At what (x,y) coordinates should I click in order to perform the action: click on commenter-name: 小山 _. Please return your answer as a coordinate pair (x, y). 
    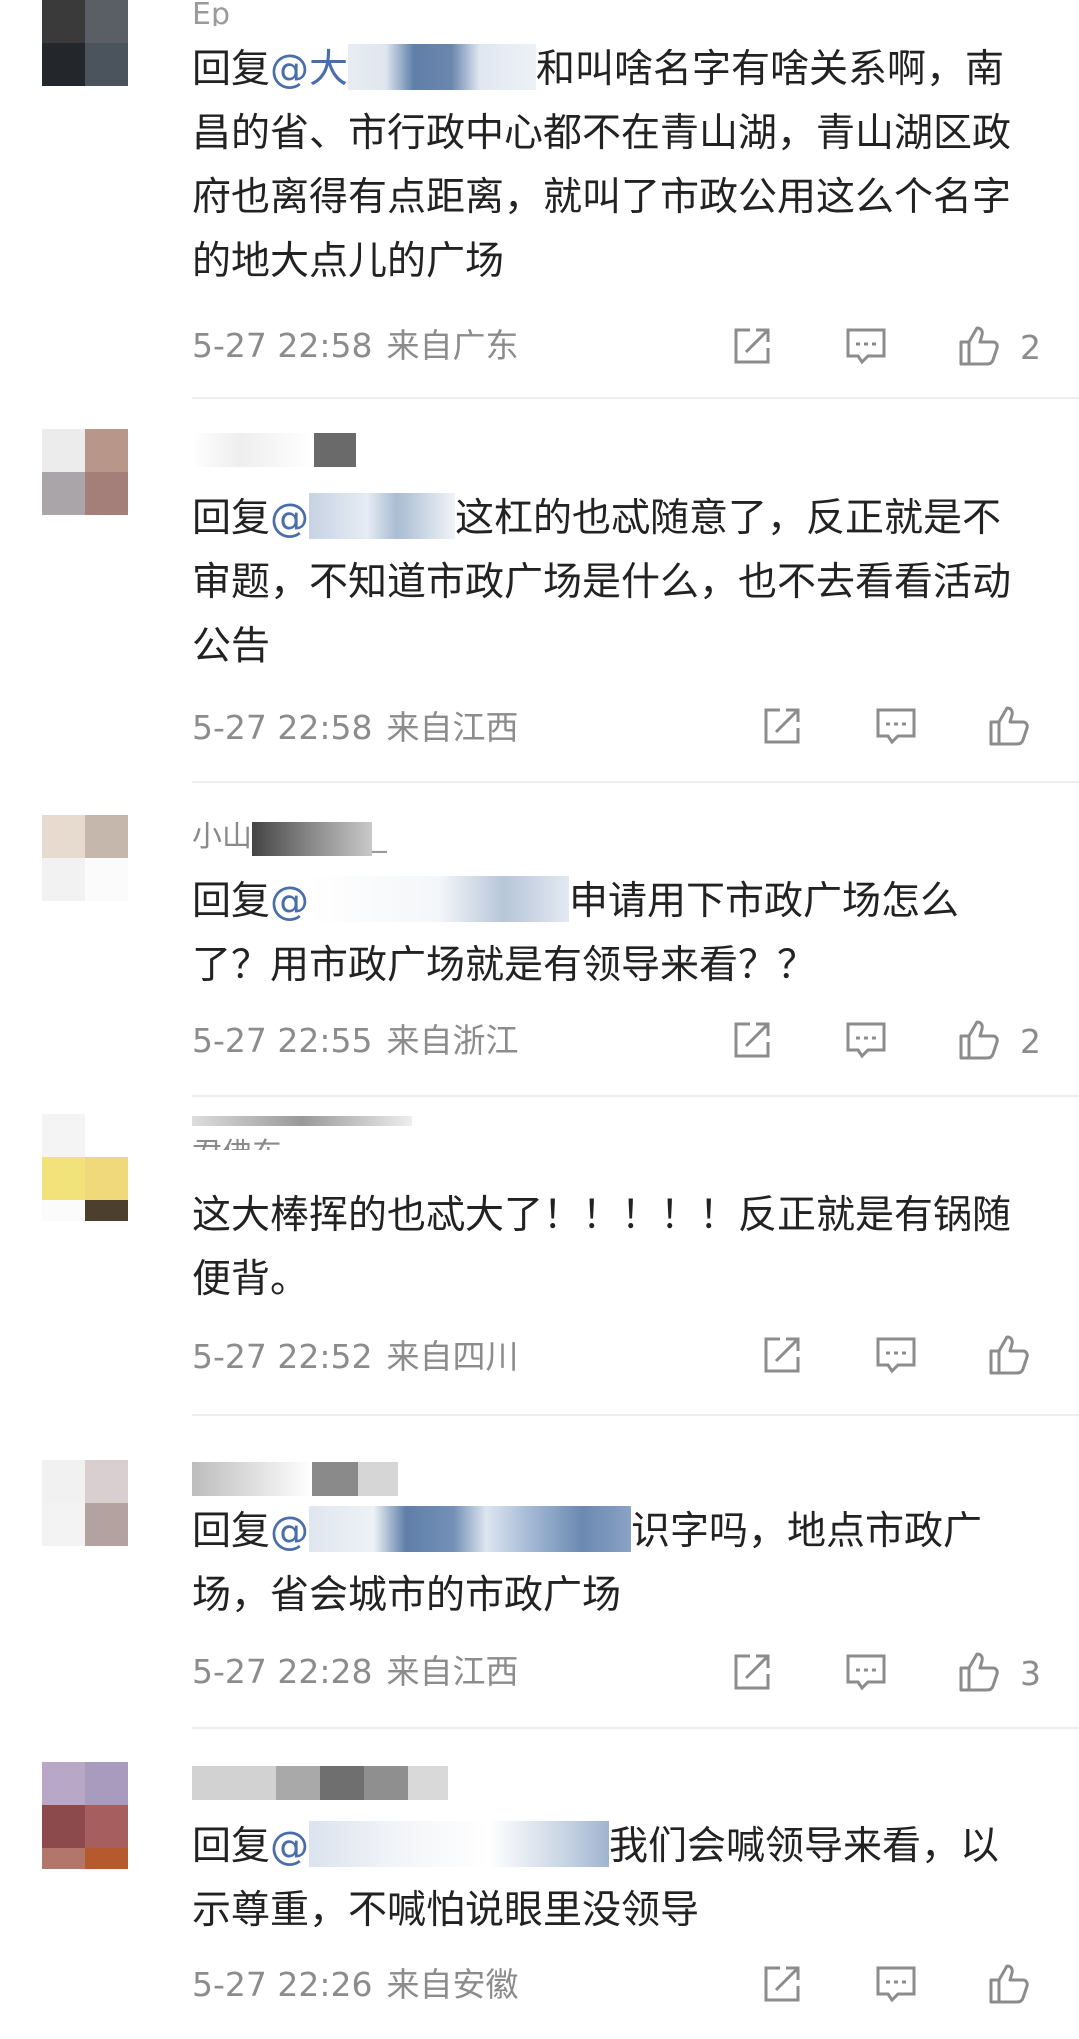
    Looking at the image, I should click on (289, 842).